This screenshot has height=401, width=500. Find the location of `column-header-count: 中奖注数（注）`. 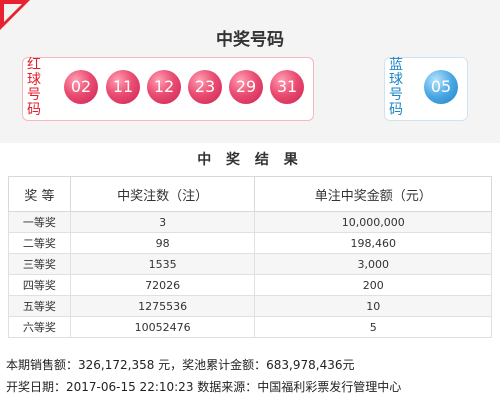

column-header-count: 中奖注数（注） is located at coordinates (162, 194).